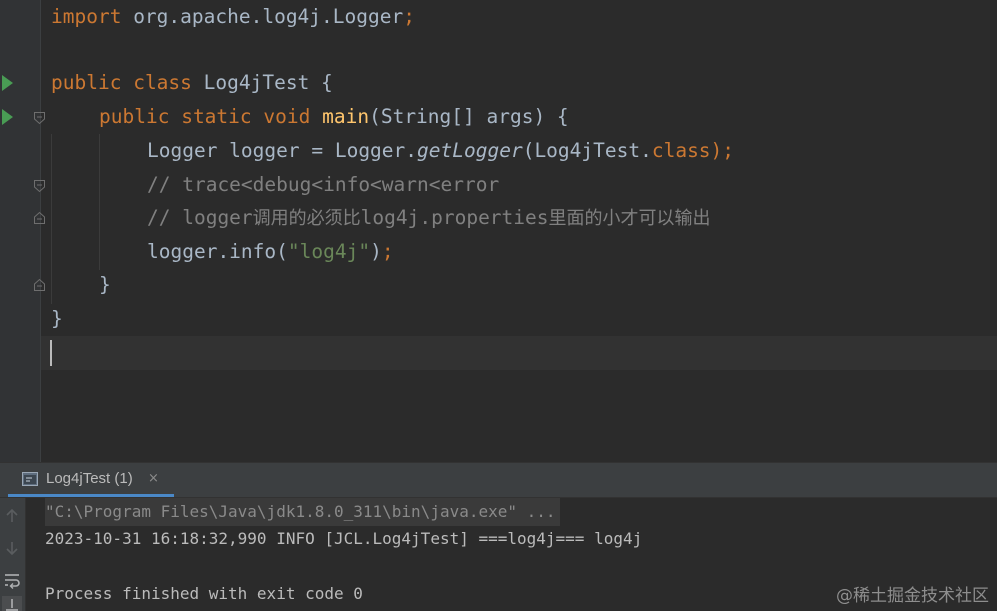 The width and height of the screenshot is (997, 611). I want to click on argument-token: (Log4jTest., so click(587, 150).